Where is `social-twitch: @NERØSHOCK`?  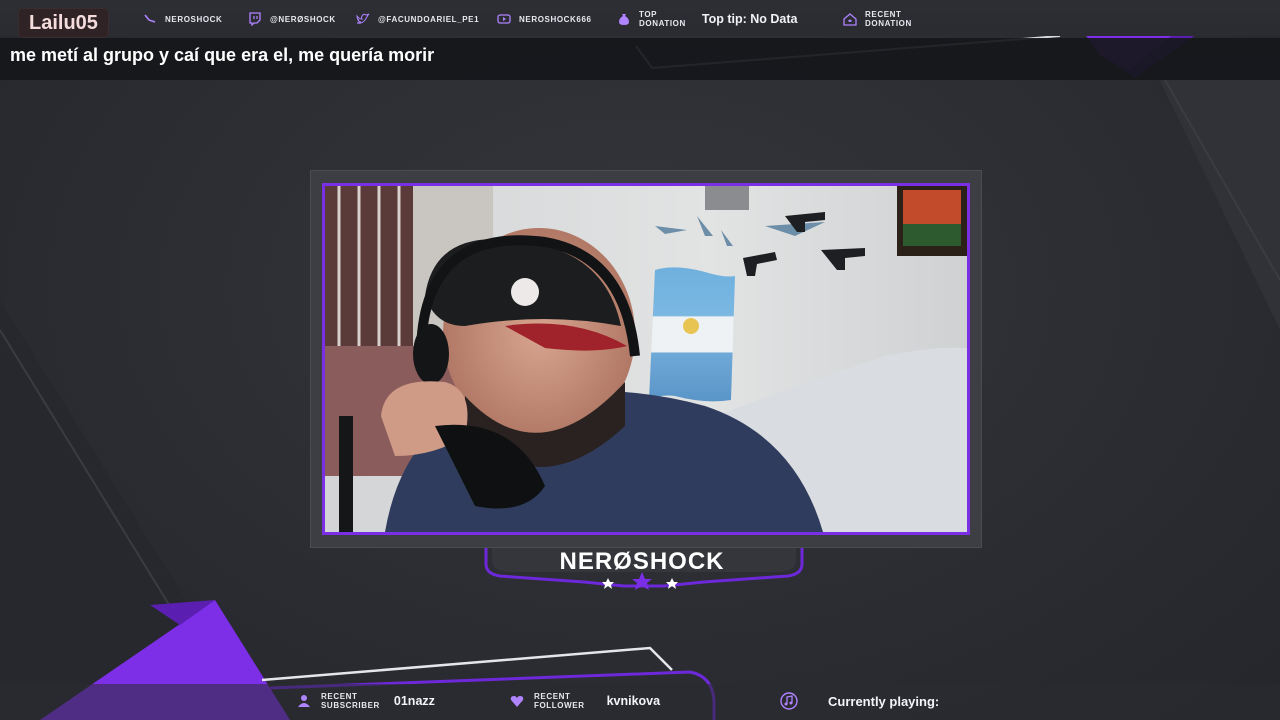 social-twitch: @NERØSHOCK is located at coordinates (292, 19).